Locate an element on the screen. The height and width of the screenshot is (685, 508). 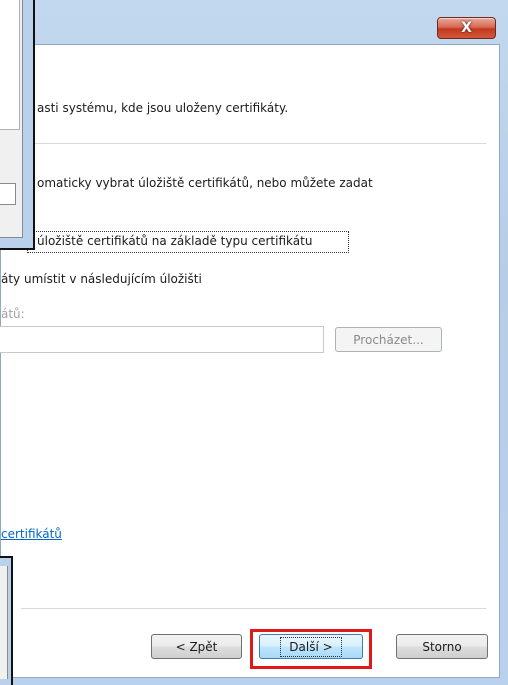
background-window-button is located at coordinates (8, 194).